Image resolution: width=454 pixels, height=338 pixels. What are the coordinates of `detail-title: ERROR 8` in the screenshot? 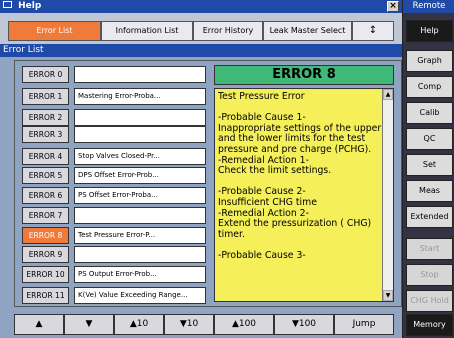 It's located at (304, 75).